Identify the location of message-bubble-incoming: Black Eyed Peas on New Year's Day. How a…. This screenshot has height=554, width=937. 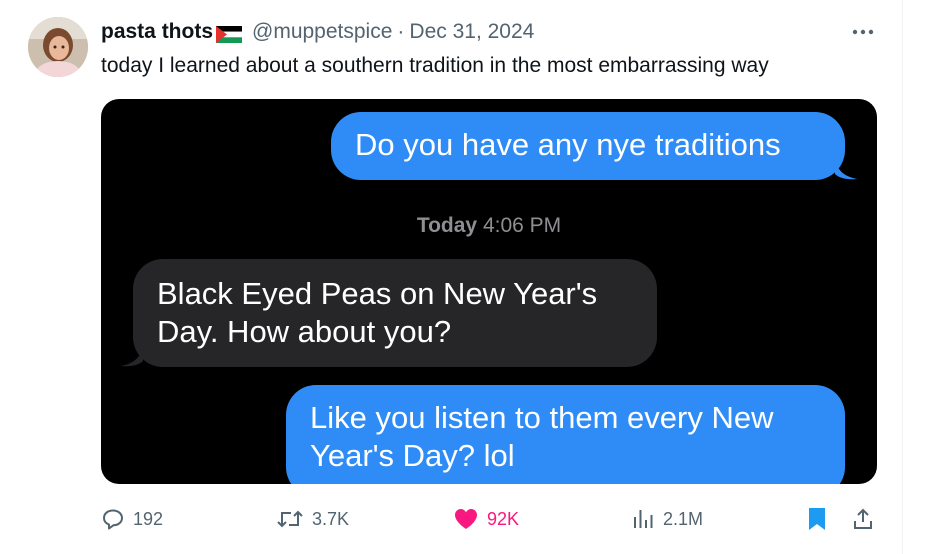
(389, 313).